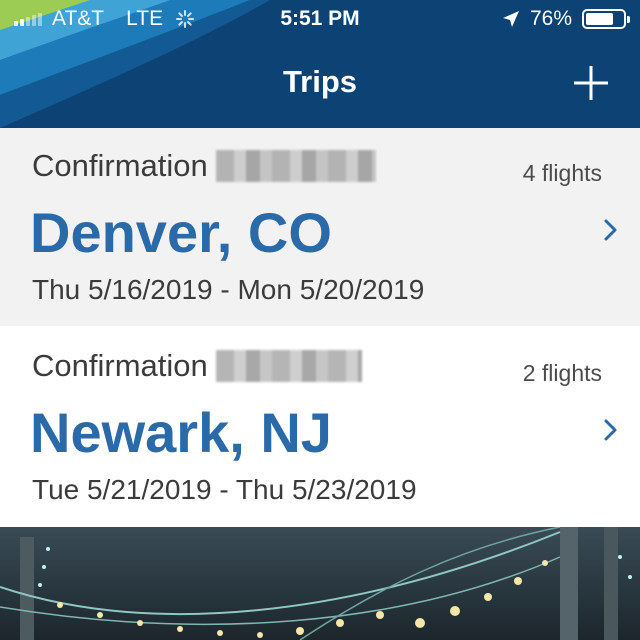 Image resolution: width=640 pixels, height=640 pixels. I want to click on status-bar: AT&T LTE 5:51 PM 76%, so click(320, 20).